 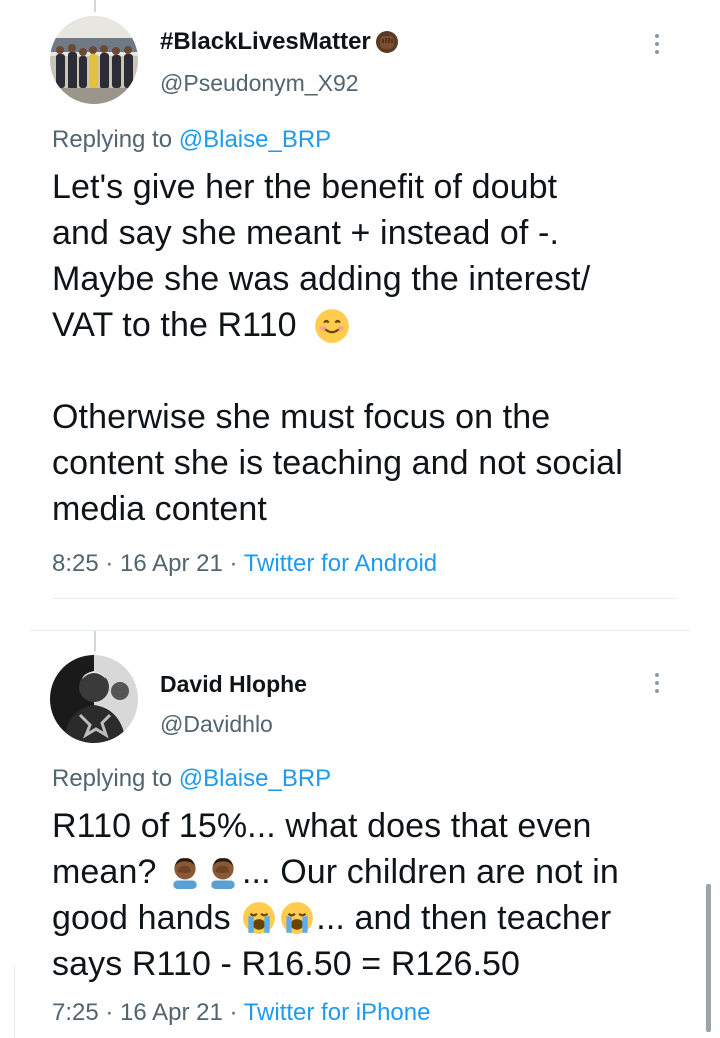 What do you see at coordinates (322, 826) in the screenshot?
I see `tweet-line: R110 of 15%... what does that even` at bounding box center [322, 826].